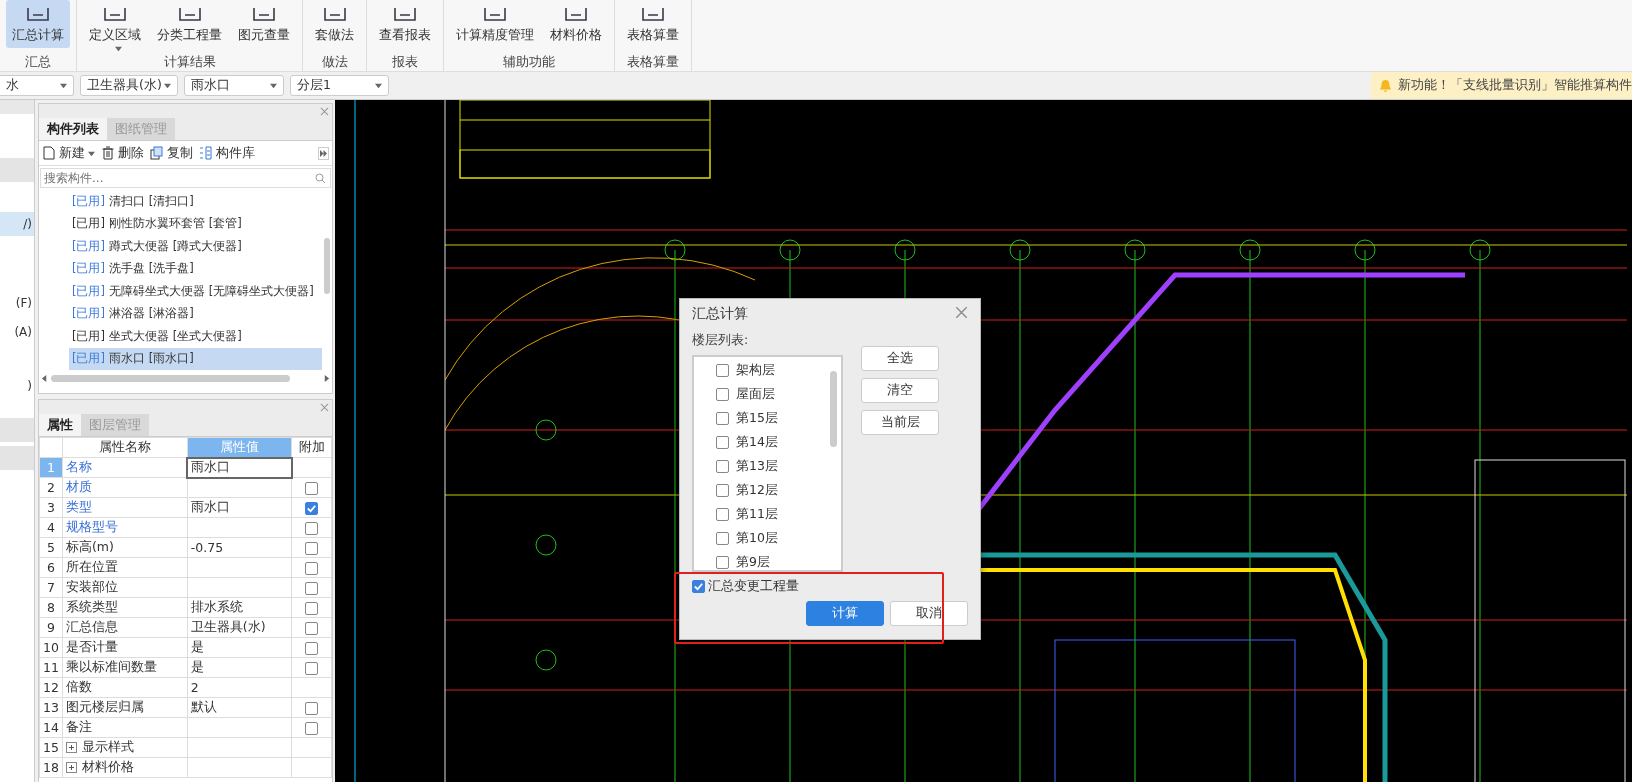  What do you see at coordinates (576, 24) in the screenshot?
I see `ribbon-button: 材料价格` at bounding box center [576, 24].